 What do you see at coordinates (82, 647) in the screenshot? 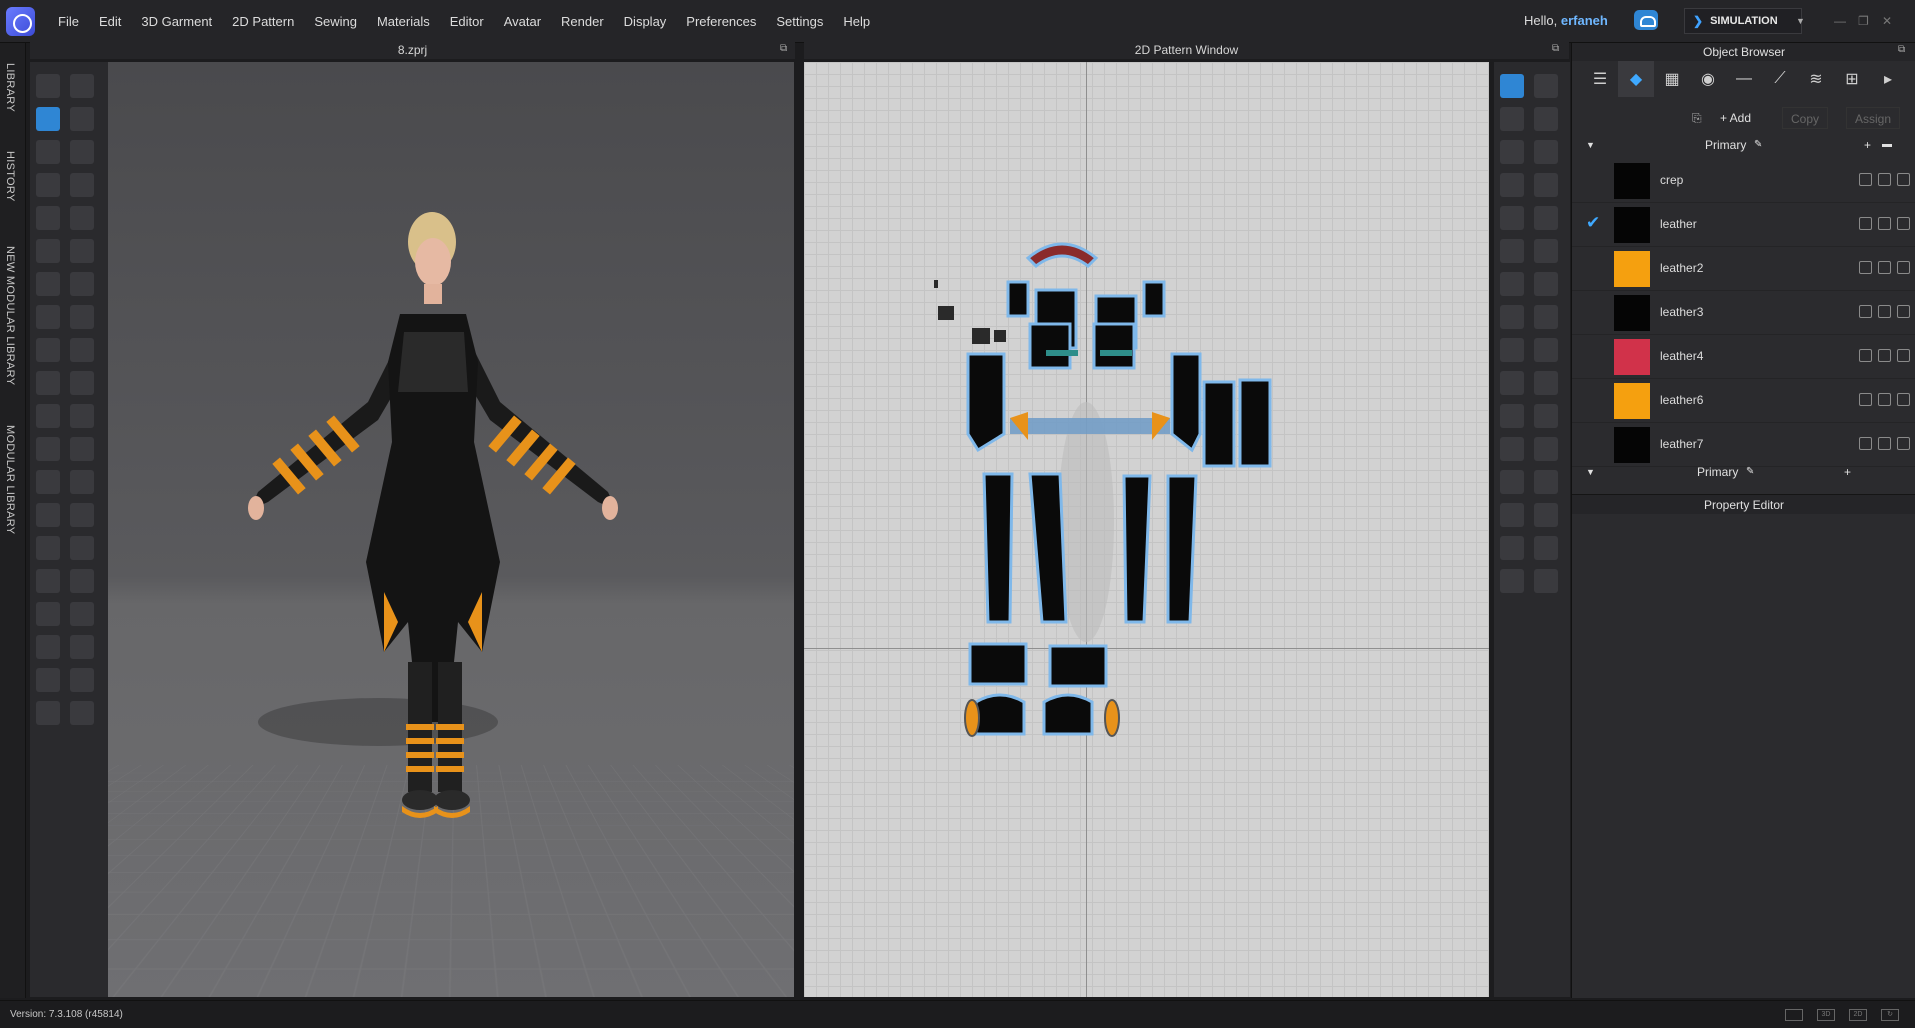
I see `3d-tool-38-icon` at bounding box center [82, 647].